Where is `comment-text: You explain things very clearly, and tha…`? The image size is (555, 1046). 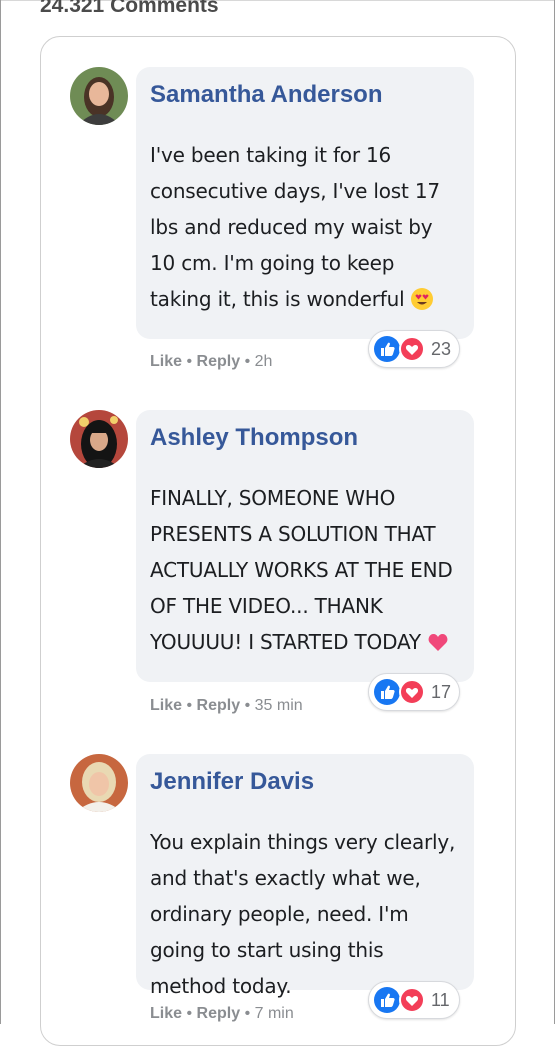 comment-text: You explain things very clearly, and tha… is located at coordinates (303, 914).